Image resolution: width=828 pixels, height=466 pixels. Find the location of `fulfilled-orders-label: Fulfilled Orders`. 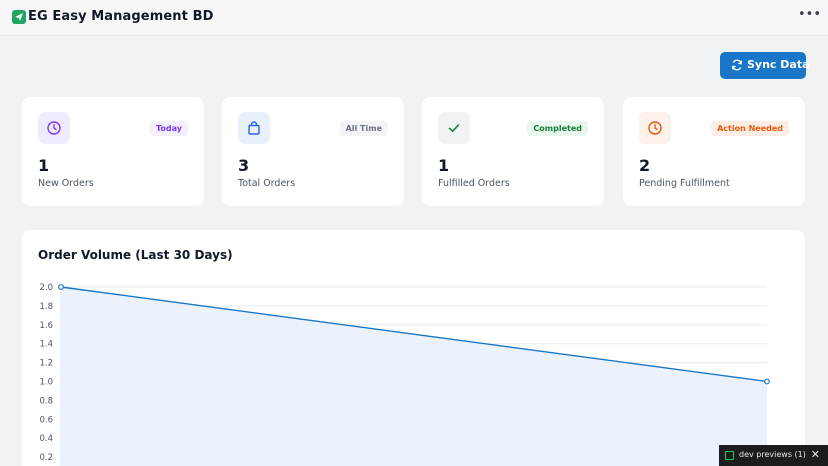

fulfilled-orders-label: Fulfilled Orders is located at coordinates (474, 183).